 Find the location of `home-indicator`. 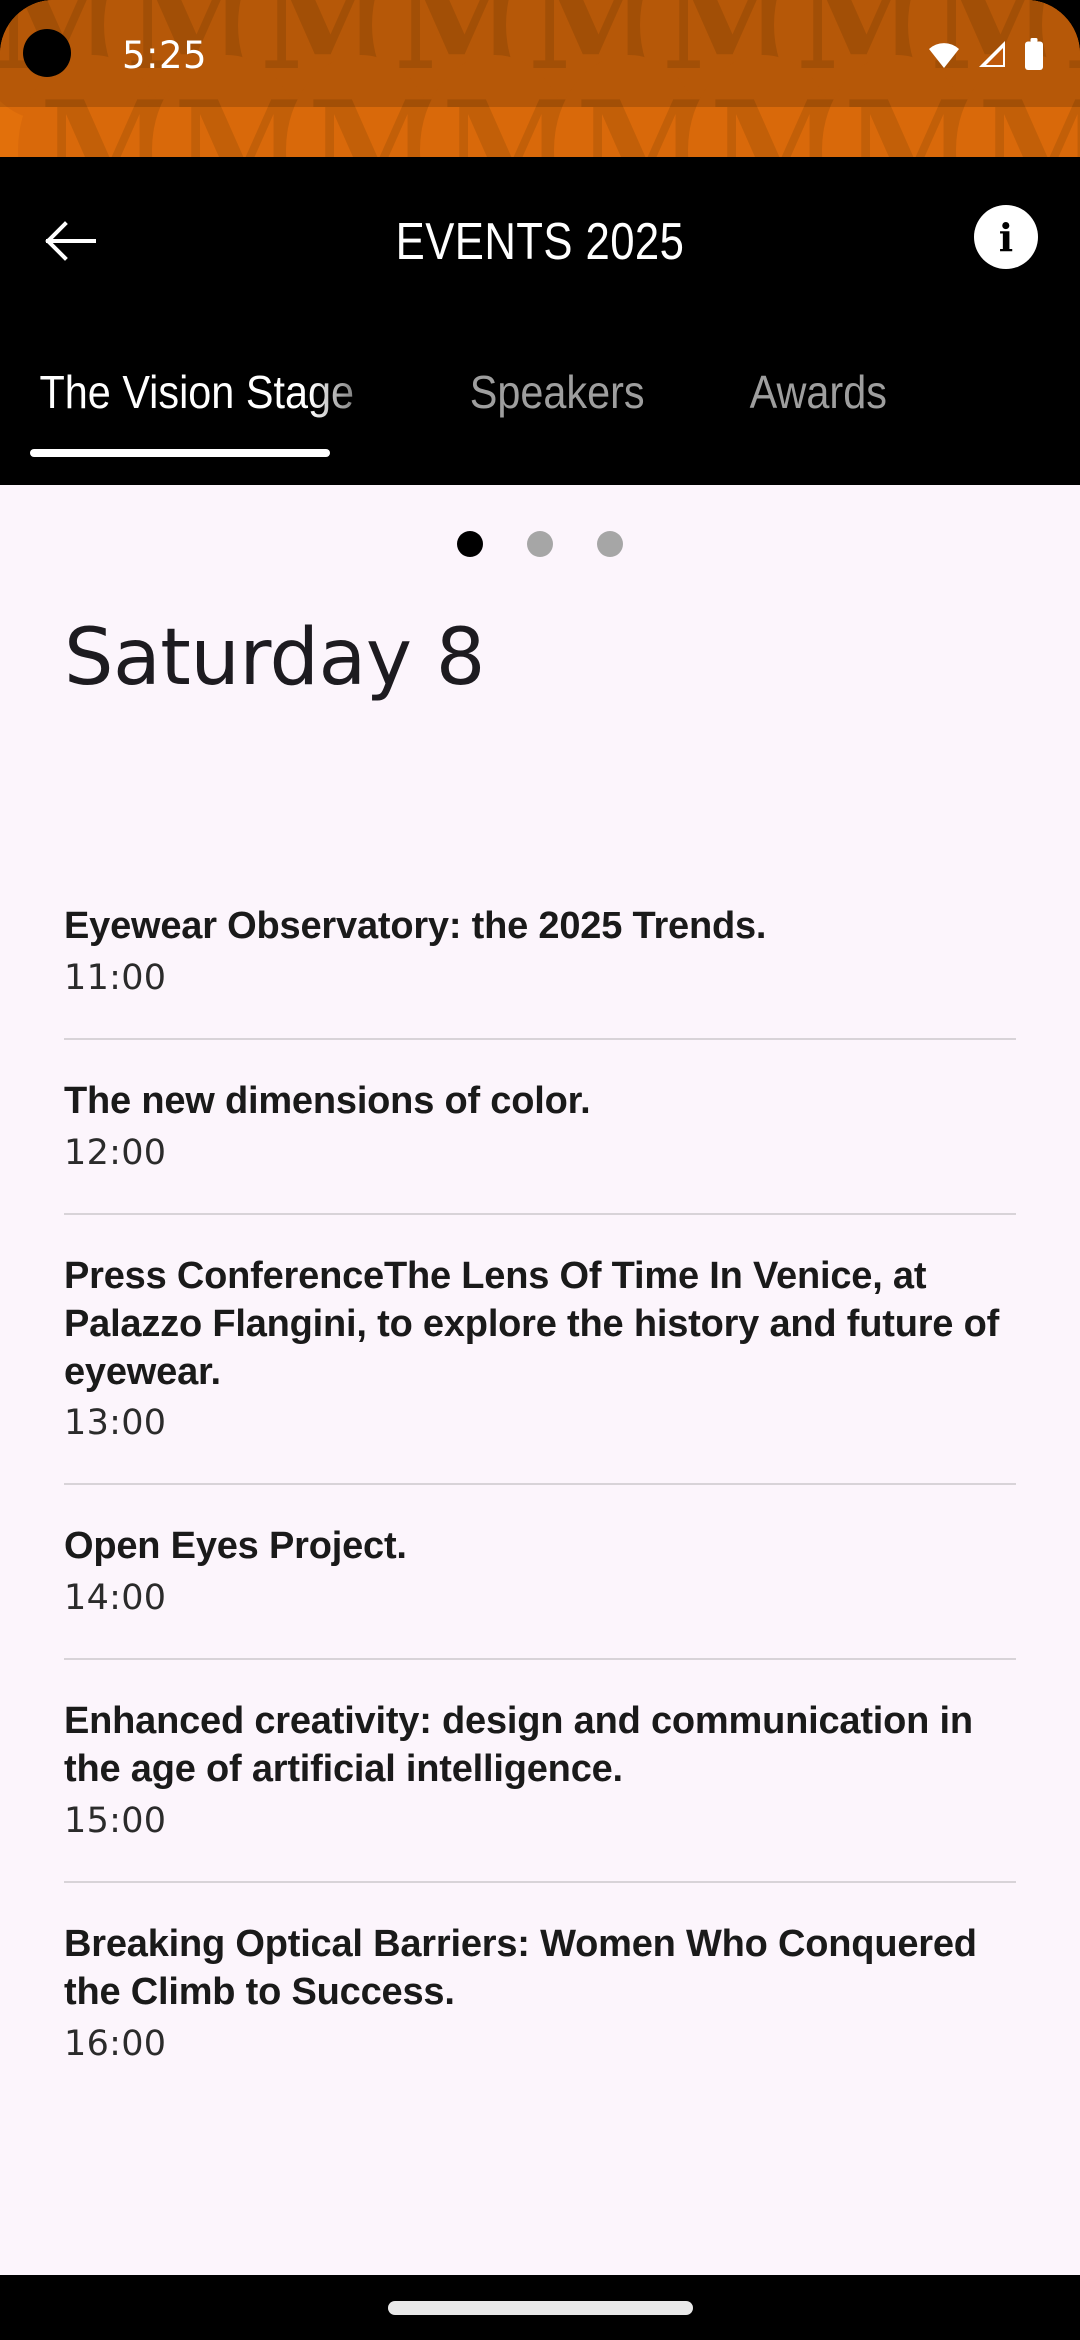

home-indicator is located at coordinates (540, 2307).